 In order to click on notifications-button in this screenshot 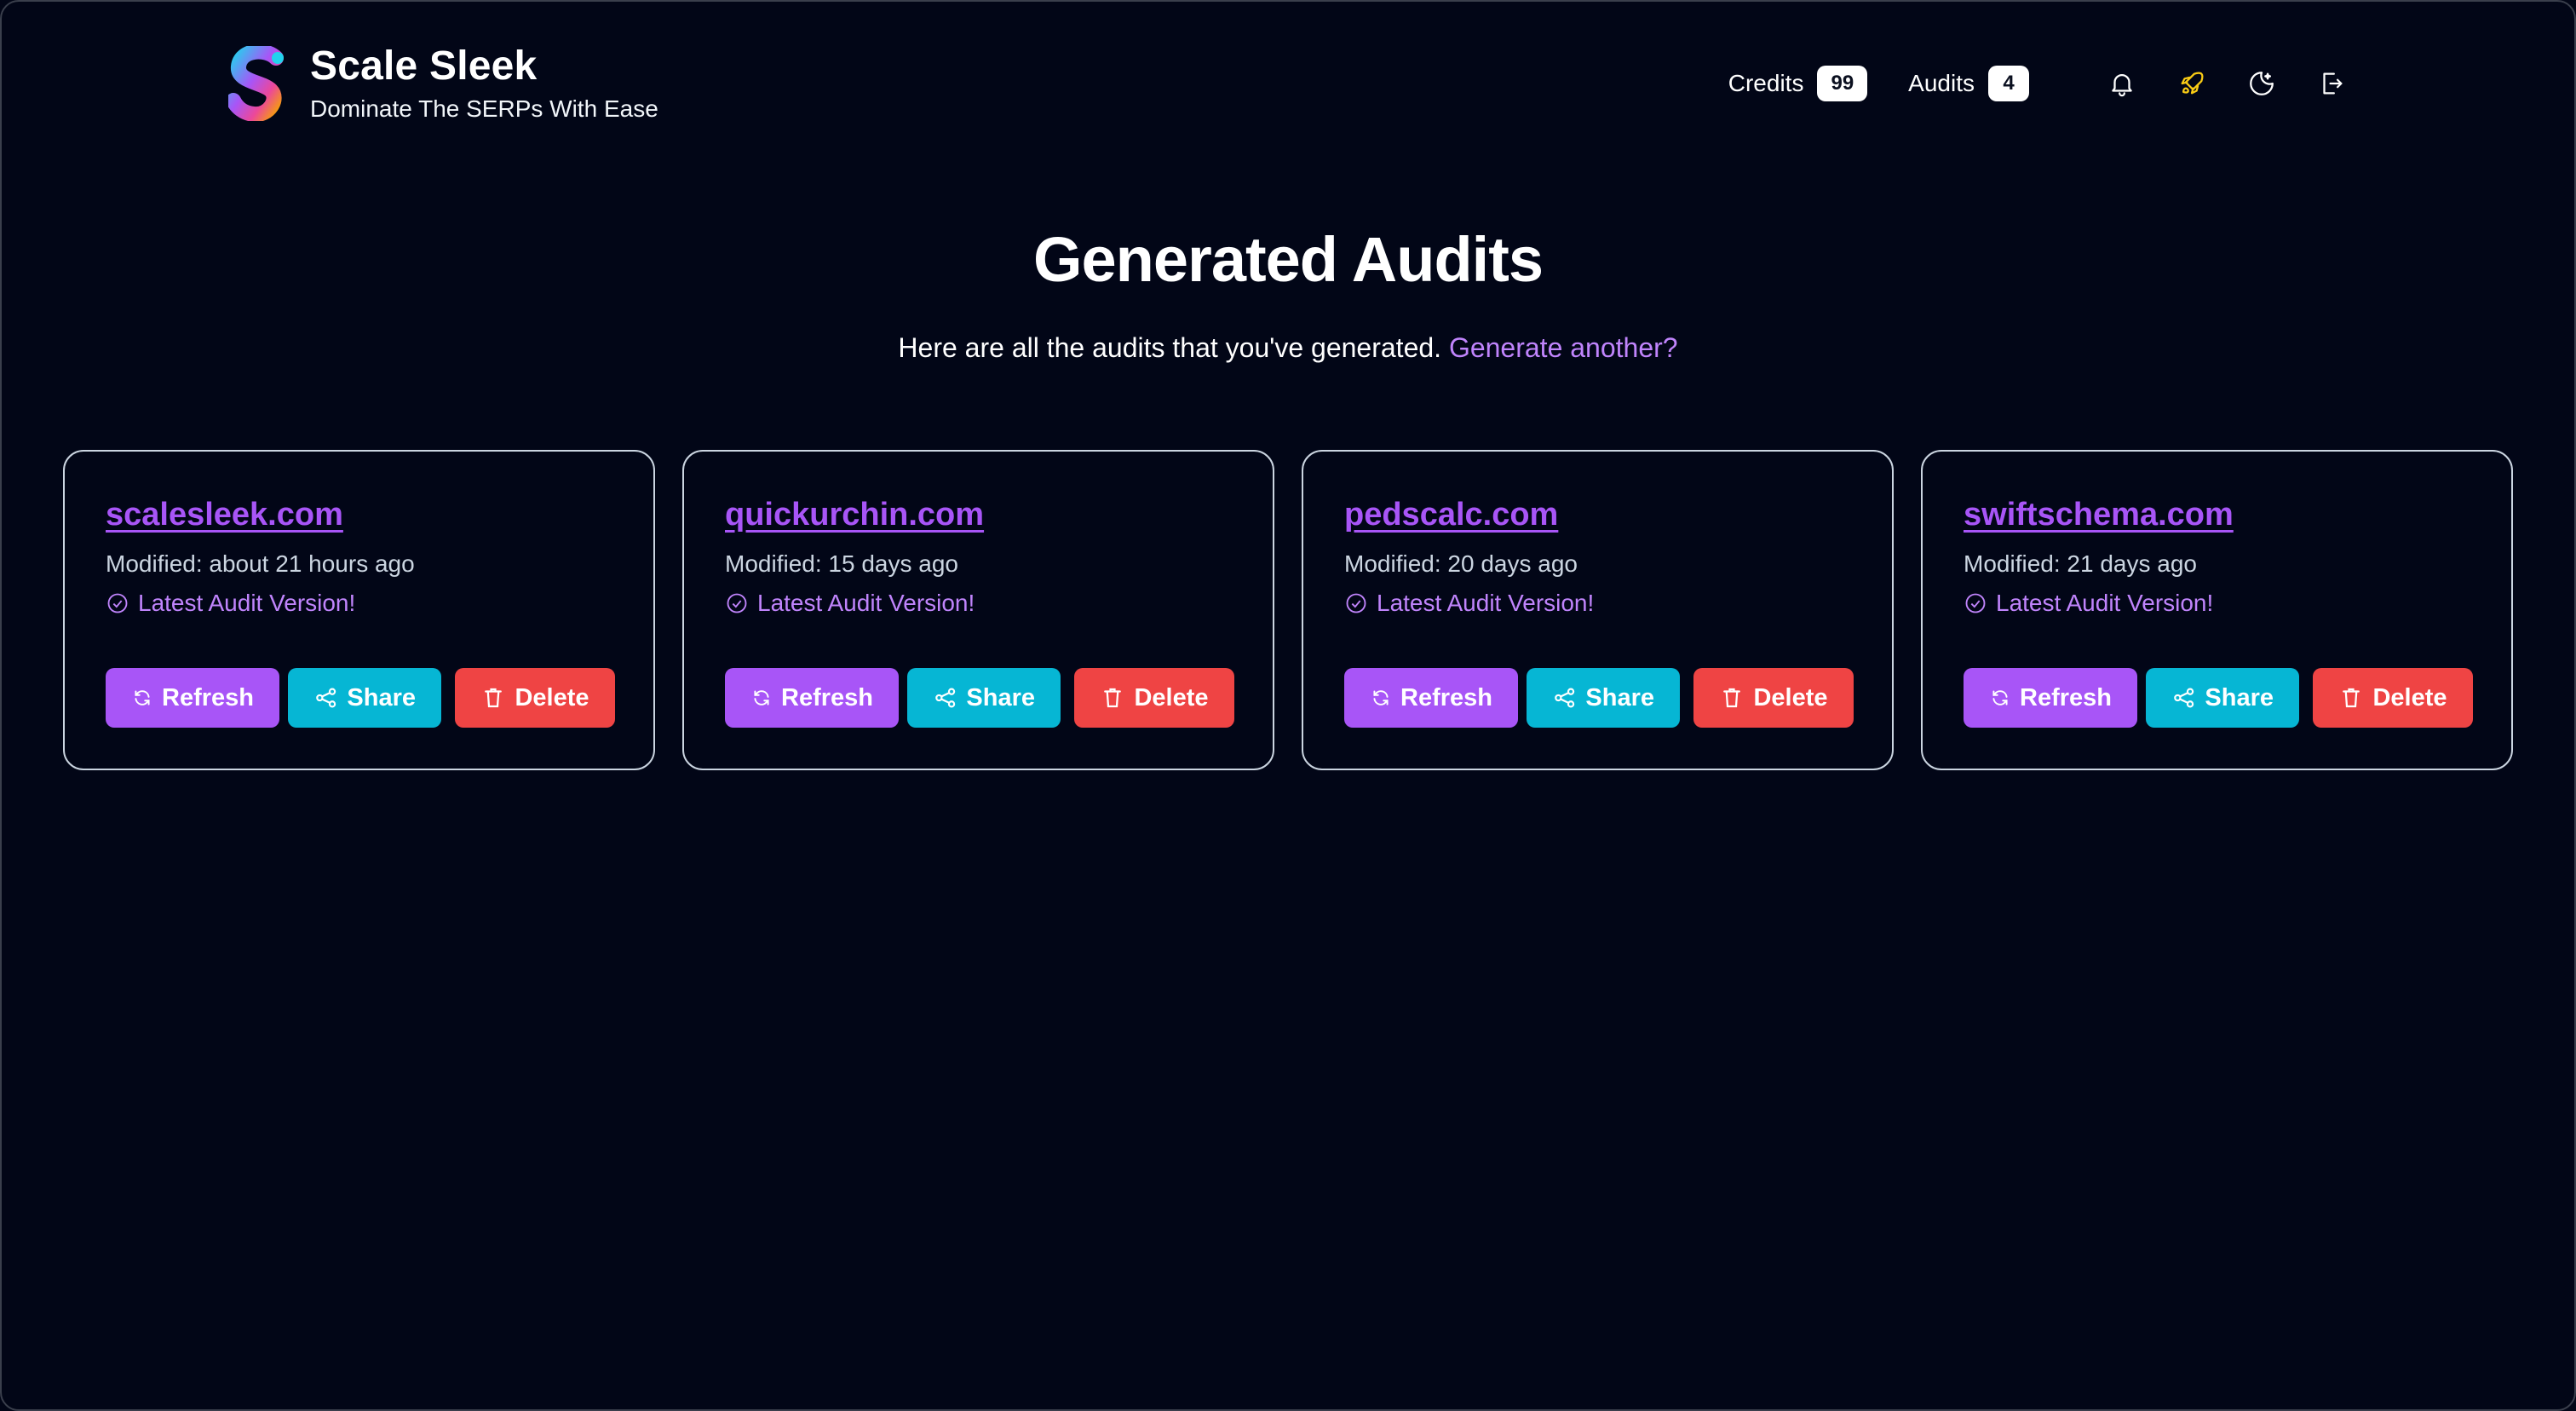, I will do `click(2122, 83)`.